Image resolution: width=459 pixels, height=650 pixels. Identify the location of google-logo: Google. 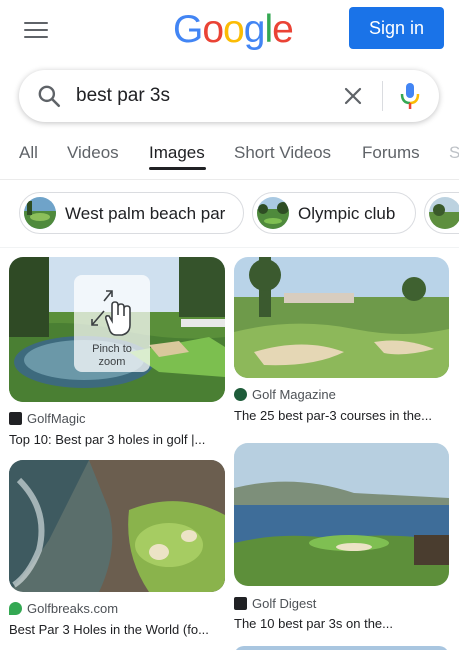
(233, 30).